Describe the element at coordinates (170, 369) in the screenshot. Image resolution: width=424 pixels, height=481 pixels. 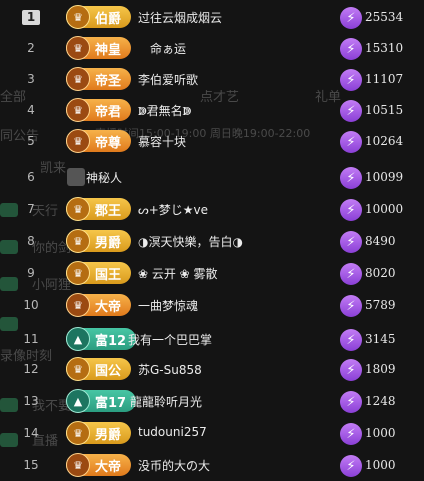
I see `user-name: 苏G-Su858` at that location.